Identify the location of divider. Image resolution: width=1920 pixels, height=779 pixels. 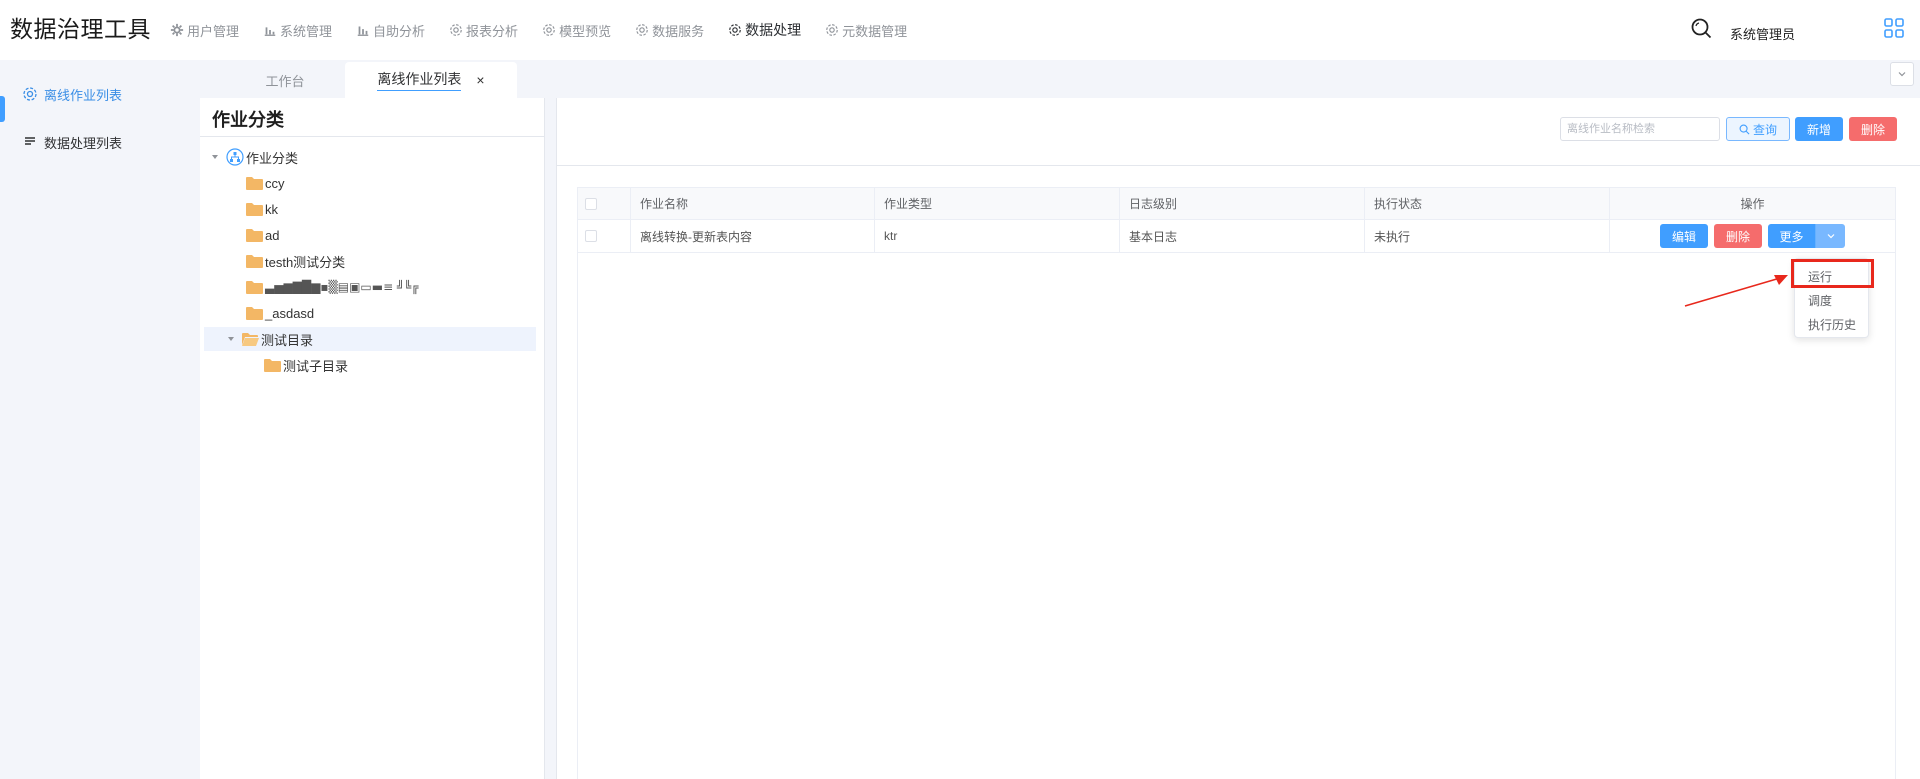
(1238, 165).